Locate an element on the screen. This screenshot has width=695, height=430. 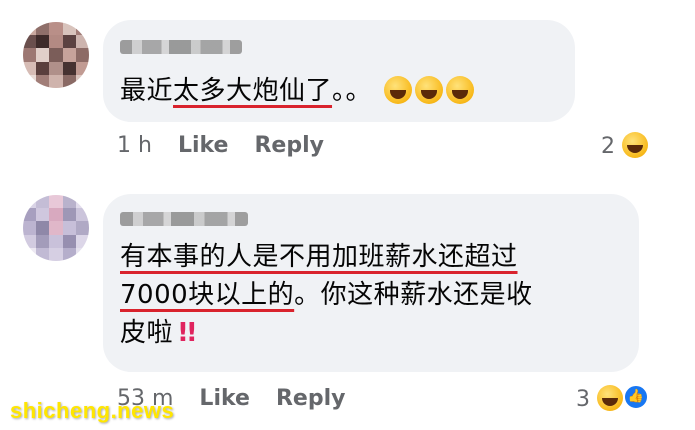
comment-text: 最近太多大炮仙了。。 is located at coordinates (298, 91).